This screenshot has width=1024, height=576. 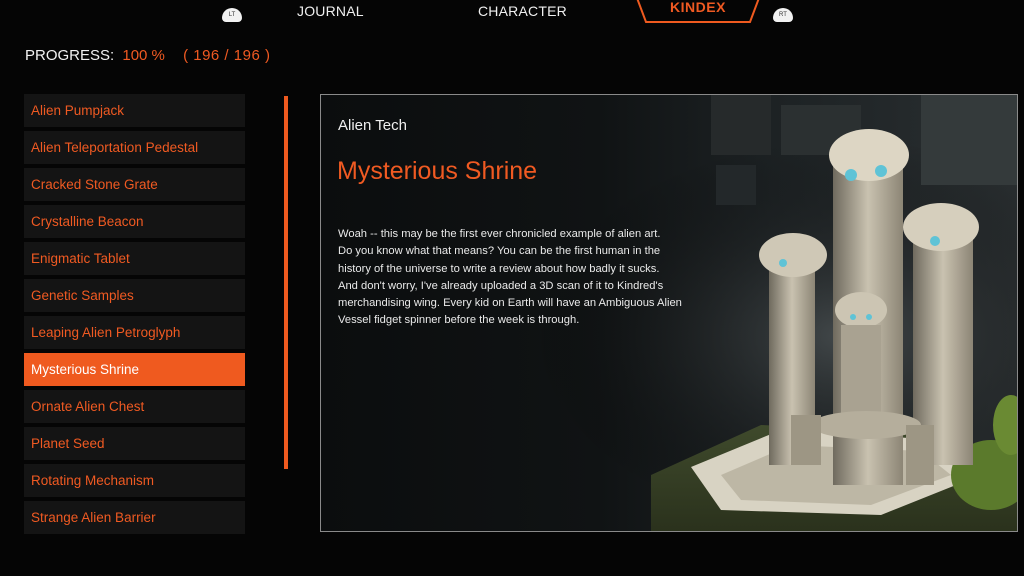 I want to click on list-scrollbar, so click(x=286, y=282).